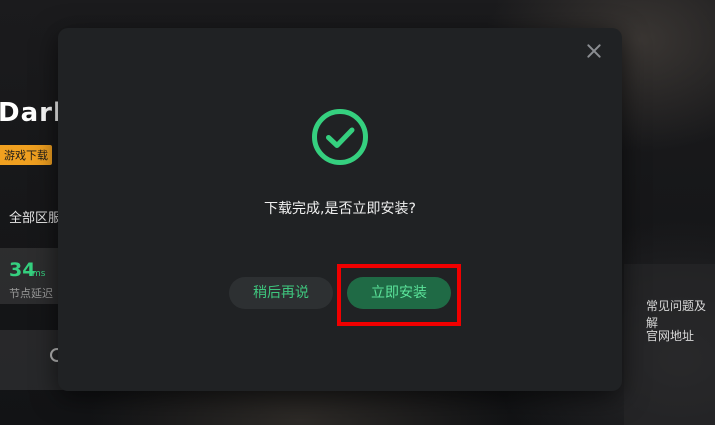  Describe the element at coordinates (670, 335) in the screenshot. I see `website-link: 官网地址` at that location.